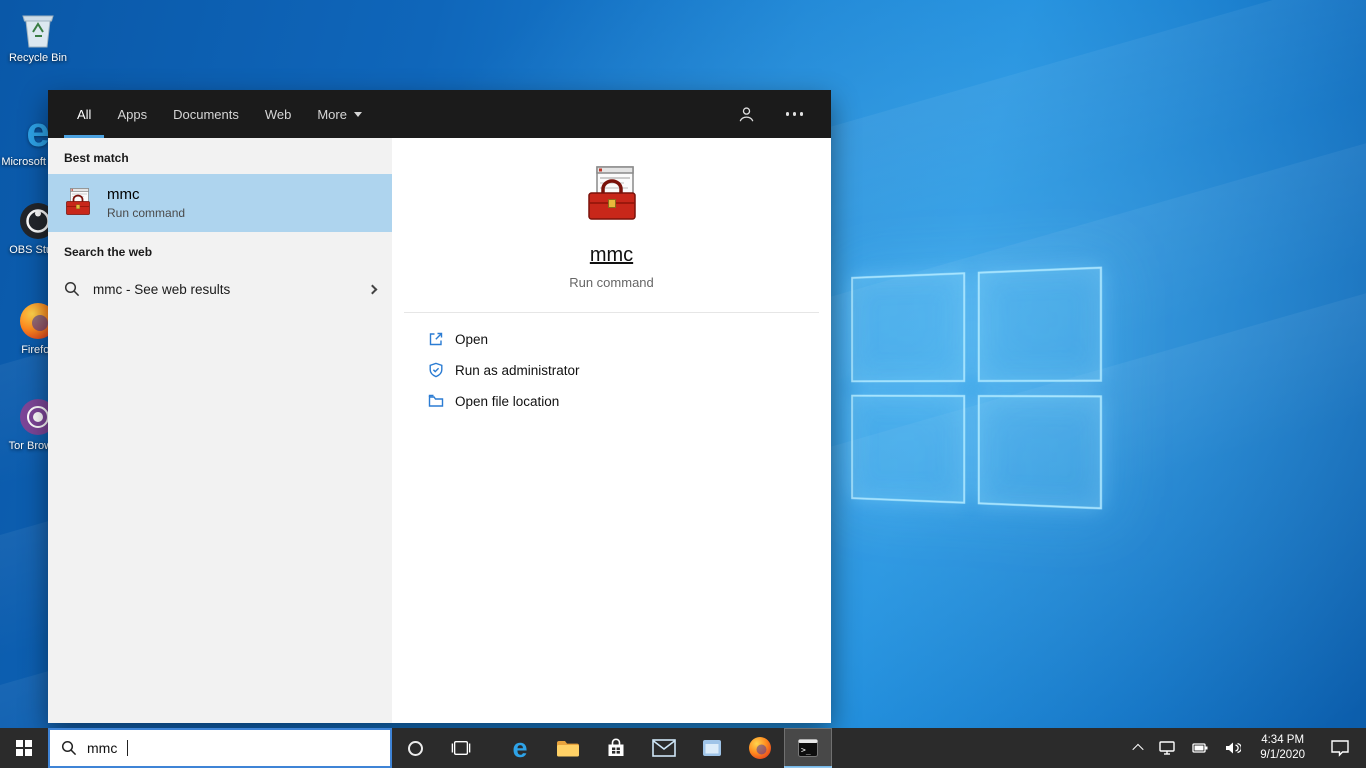  I want to click on taskbar-button-firefox, so click(760, 748).